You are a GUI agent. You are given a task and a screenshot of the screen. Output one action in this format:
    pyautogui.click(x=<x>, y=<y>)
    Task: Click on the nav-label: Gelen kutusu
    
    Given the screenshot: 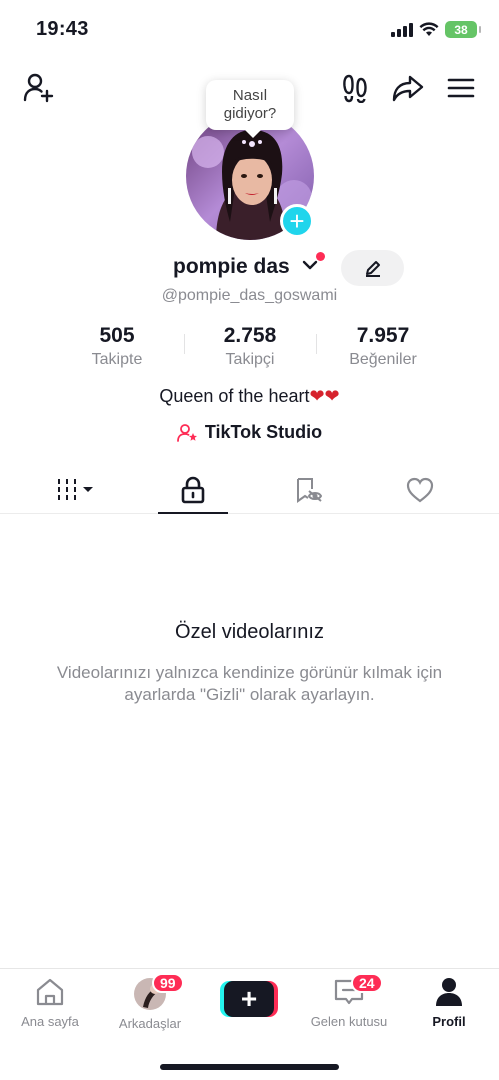 What is the action you would take?
    pyautogui.click(x=349, y=1021)
    